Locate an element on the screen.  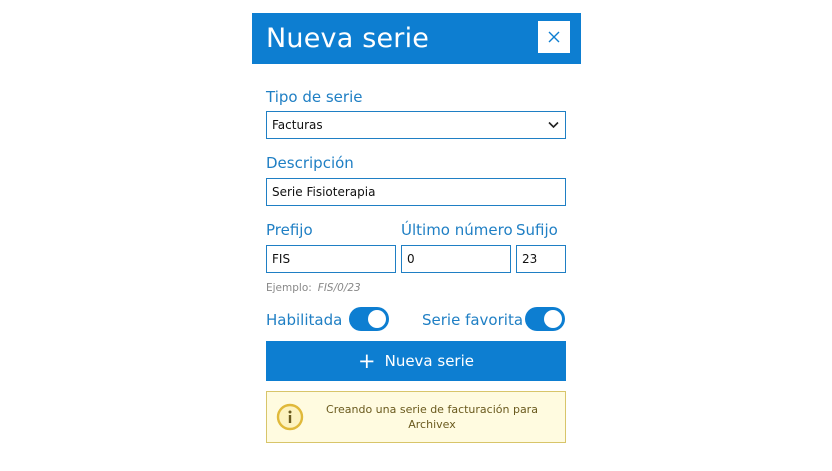
description-label: Descripción is located at coordinates (310, 163).